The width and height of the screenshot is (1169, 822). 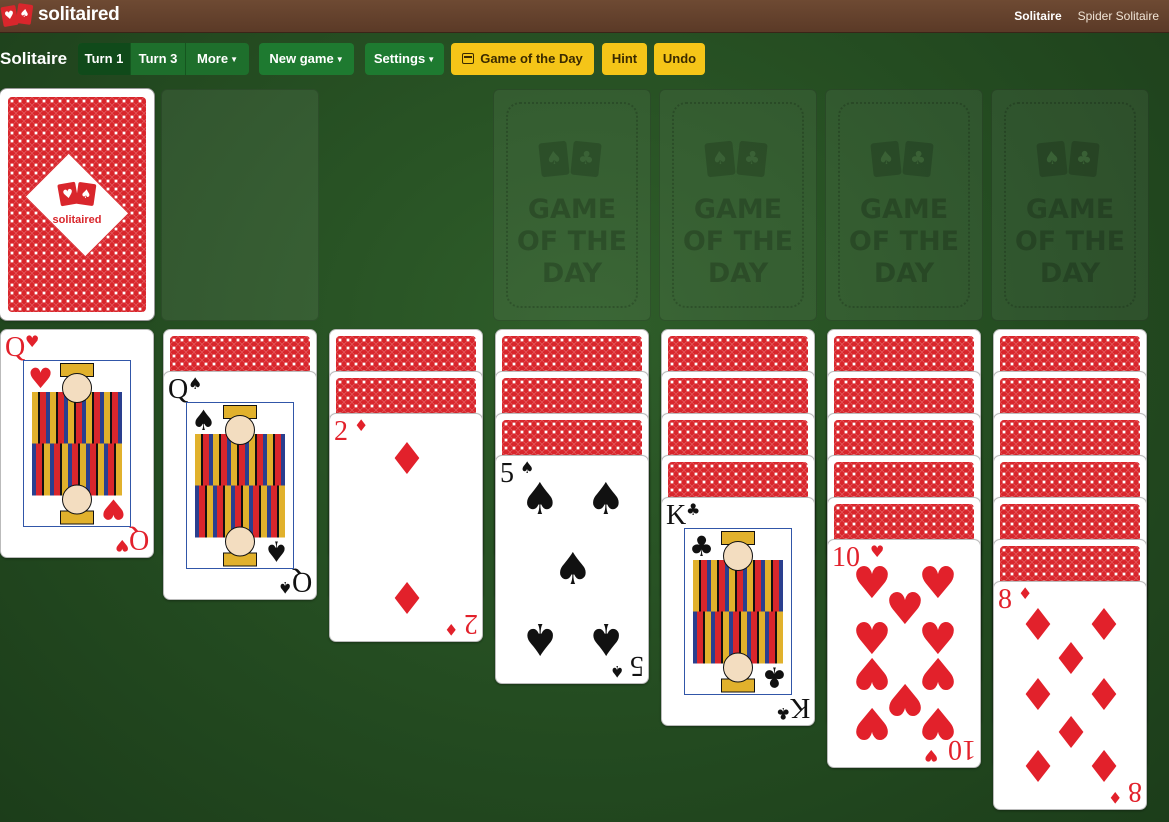 I want to click on logo-cards-icon: ♥ ♠, so click(x=17, y=15).